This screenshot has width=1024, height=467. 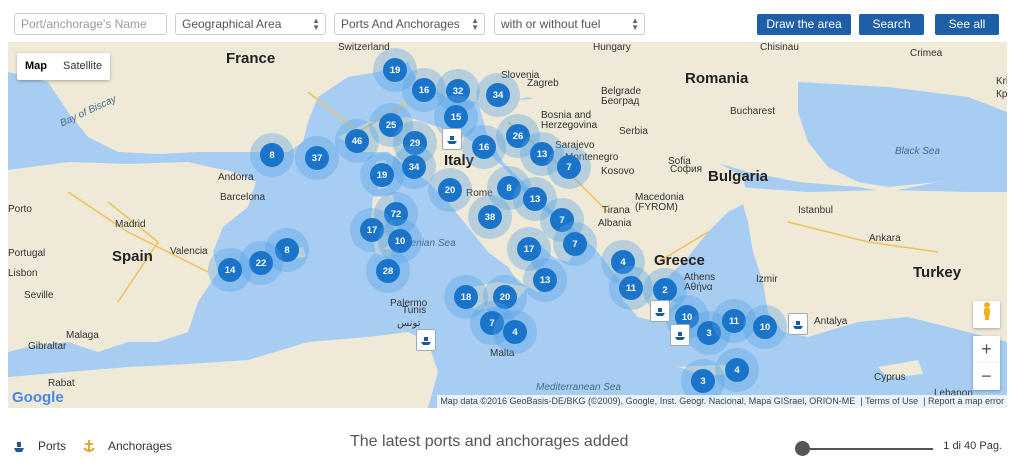 What do you see at coordinates (703, 381) in the screenshot?
I see `cluster-count: 3` at bounding box center [703, 381].